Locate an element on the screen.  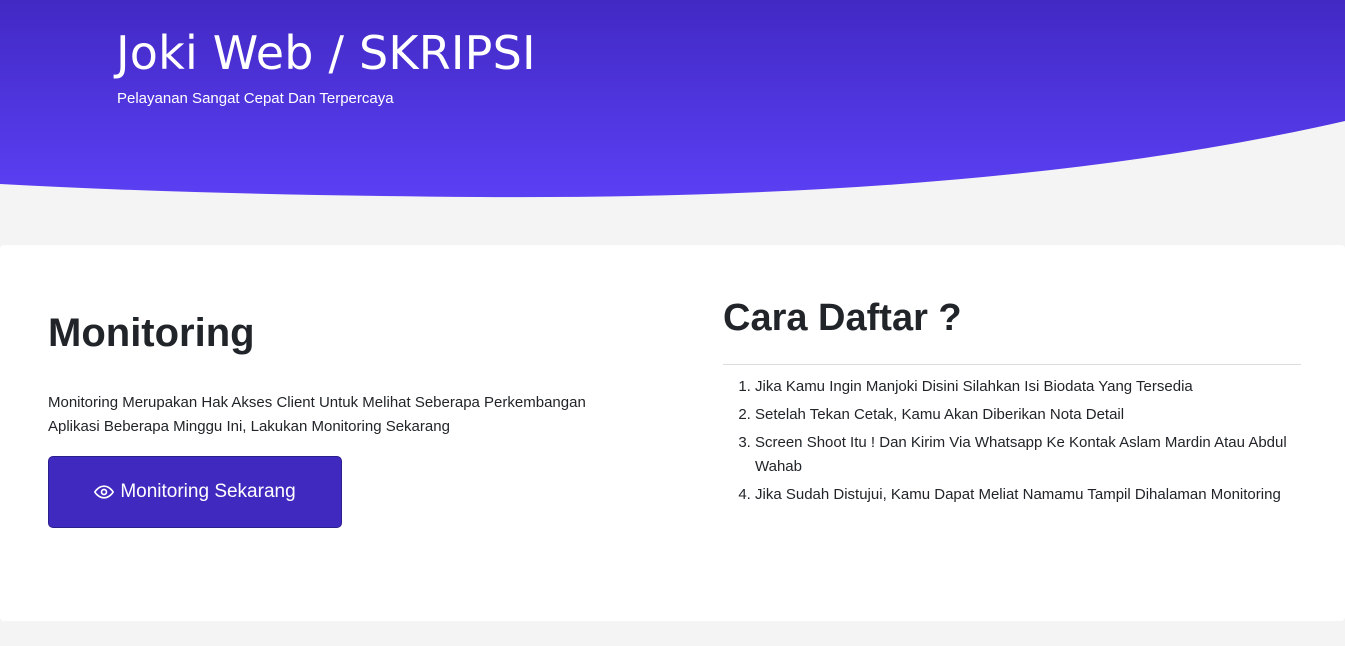
monitoring-now-button-label: Monitoring Sekarang is located at coordinates (208, 491).